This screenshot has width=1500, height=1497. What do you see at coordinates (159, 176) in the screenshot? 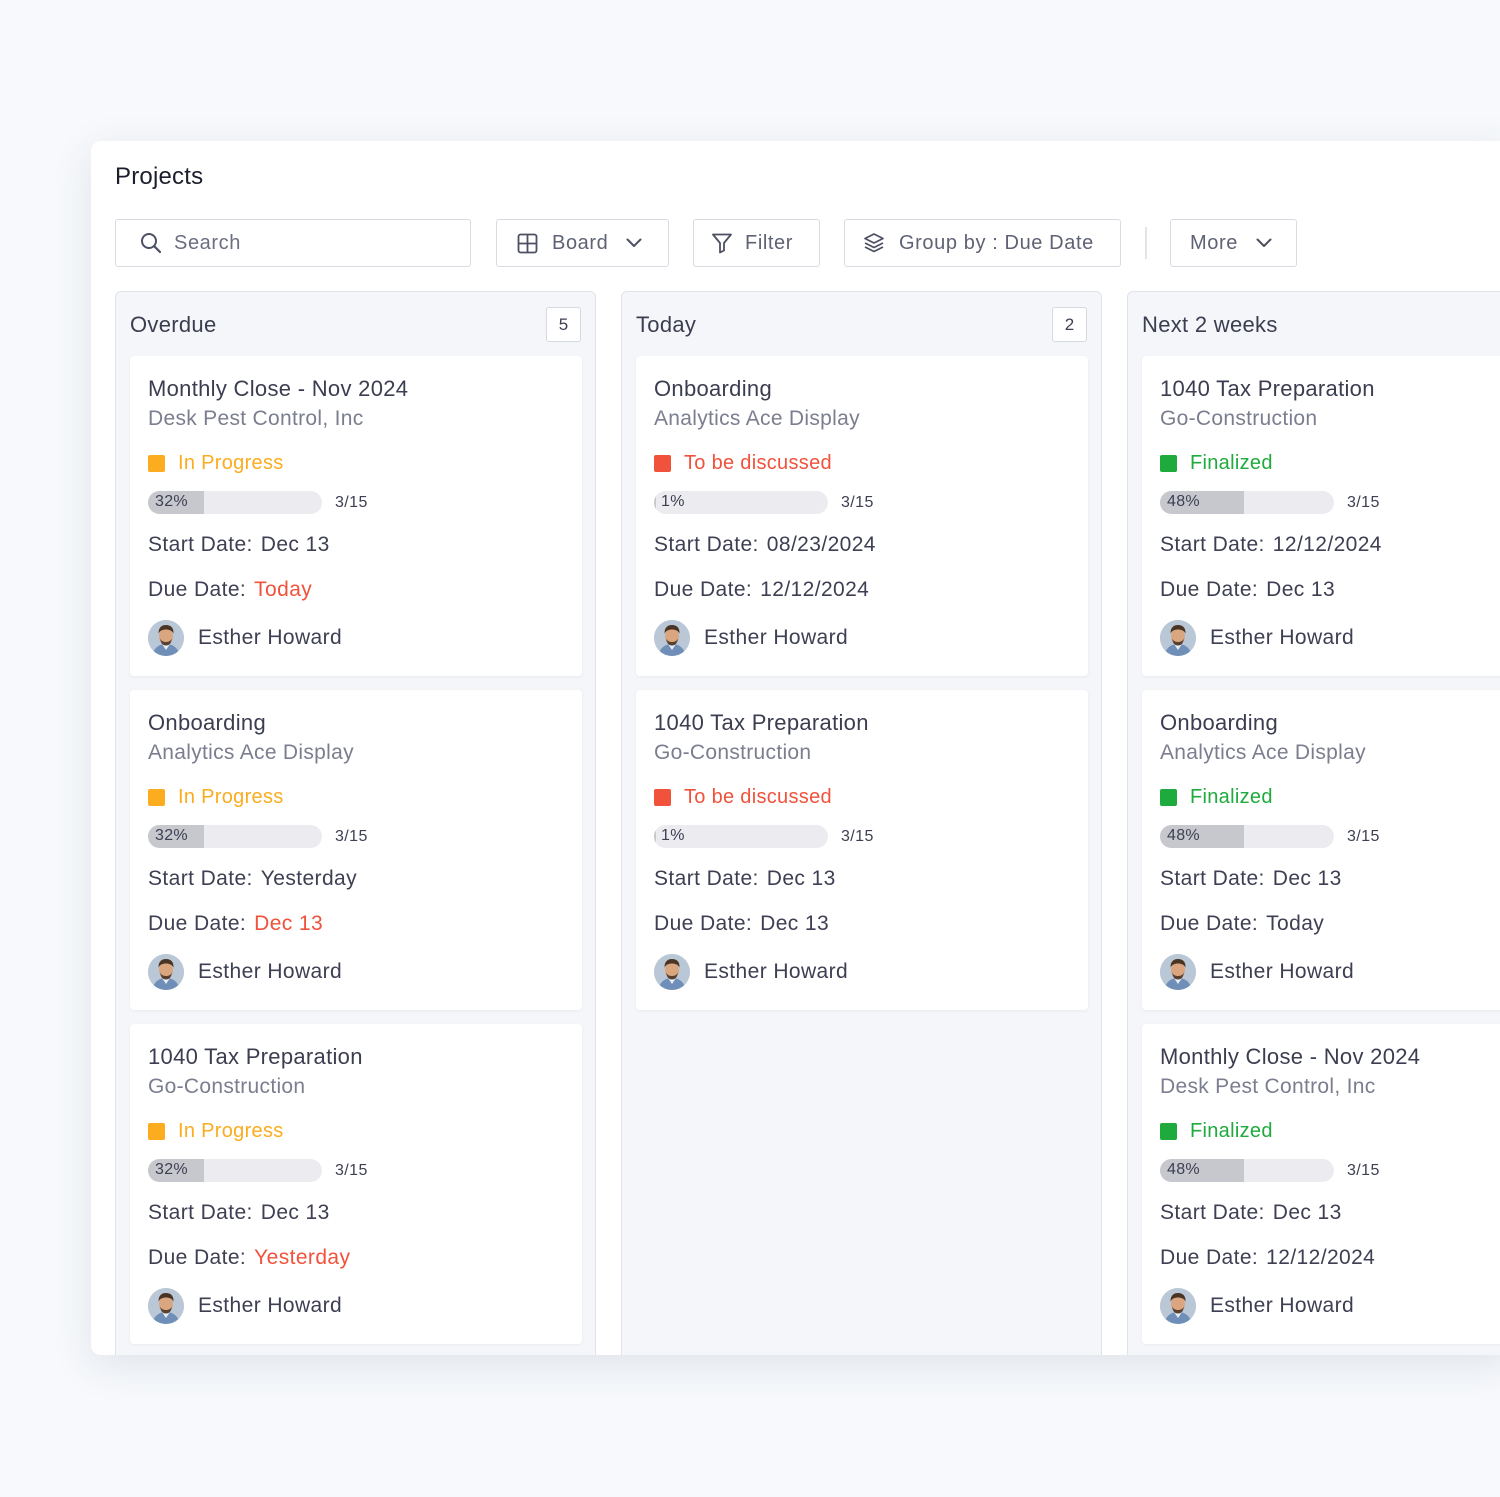
I see `page-title: Projects` at bounding box center [159, 176].